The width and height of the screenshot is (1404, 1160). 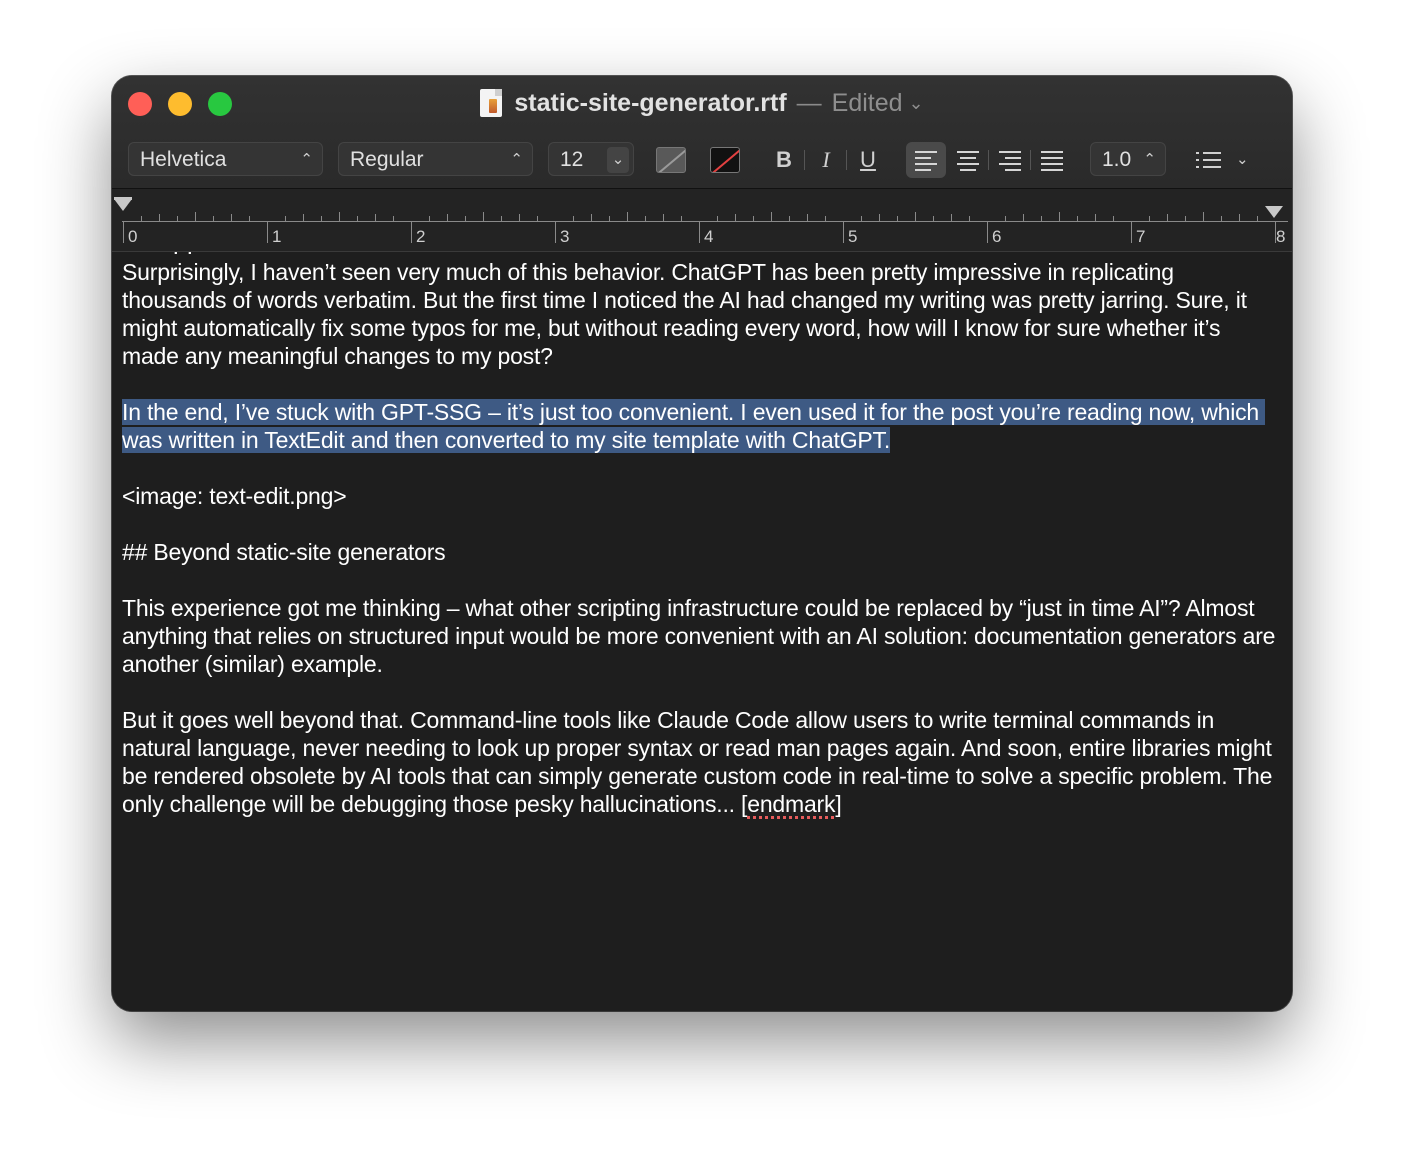 I want to click on ruler-number: 5, so click(x=853, y=236).